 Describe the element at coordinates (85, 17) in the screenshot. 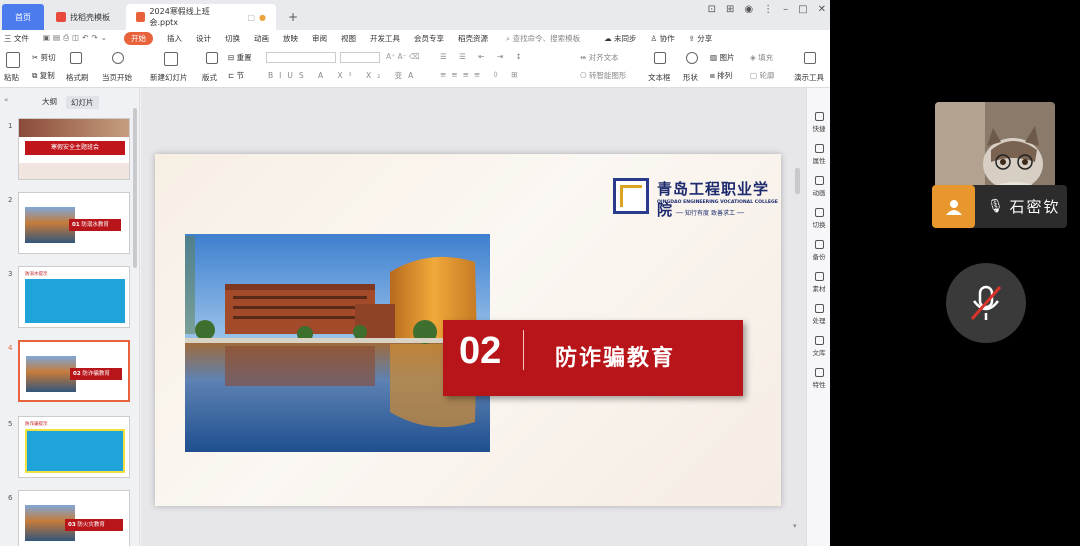

I see `tab-template: 找稻壳模板` at that location.